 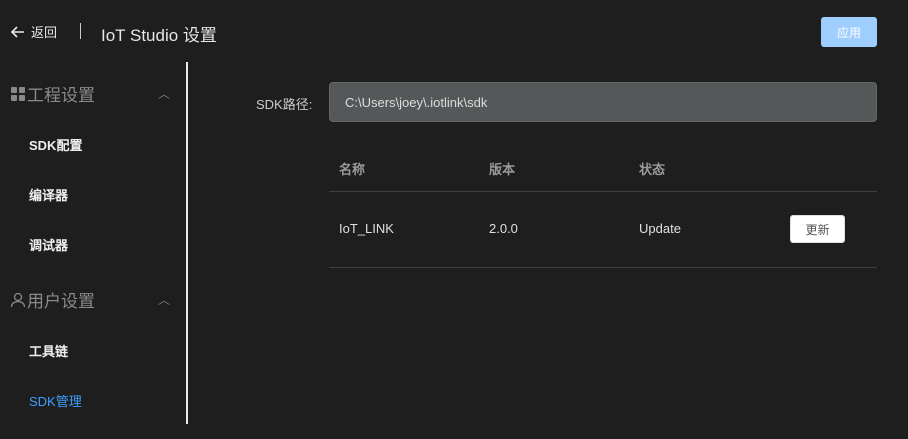 I want to click on sidebar-item-toolchain: 工具链, so click(x=48, y=350).